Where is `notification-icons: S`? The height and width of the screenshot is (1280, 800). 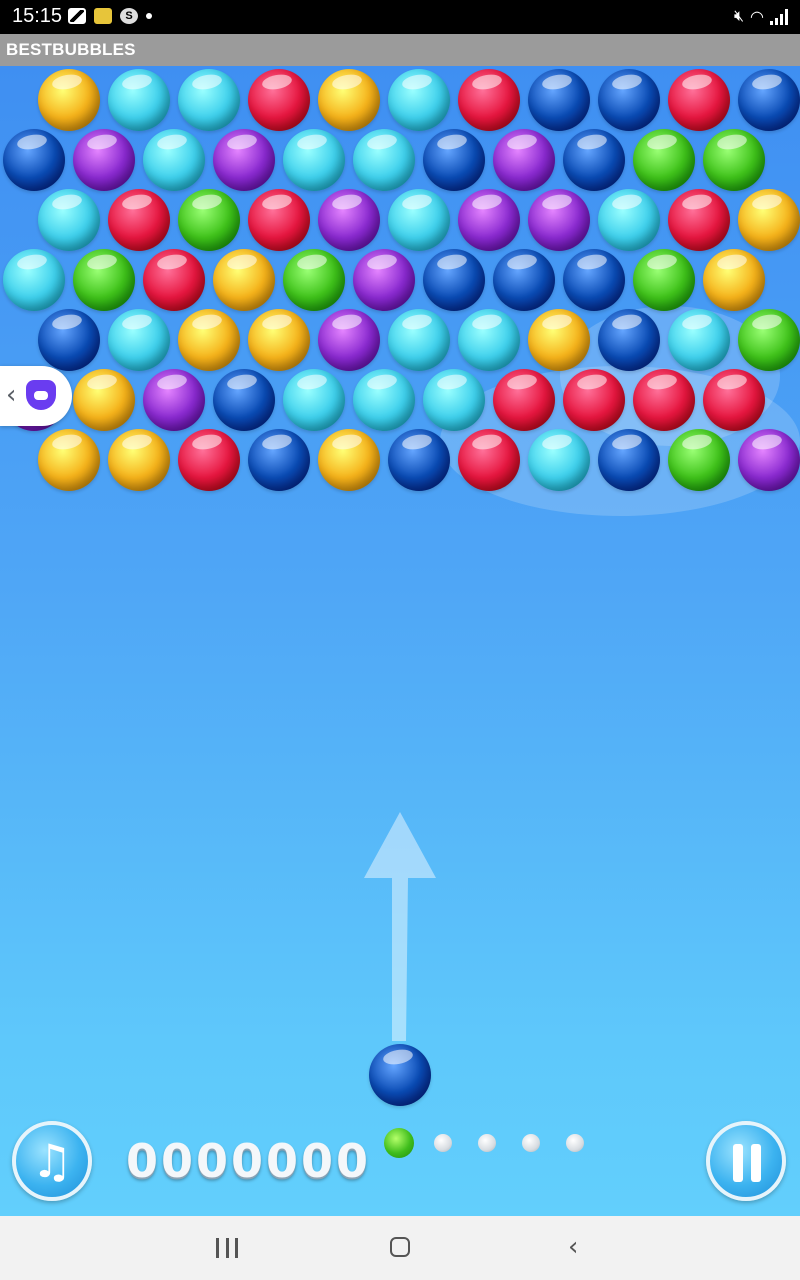 notification-icons: S is located at coordinates (110, 16).